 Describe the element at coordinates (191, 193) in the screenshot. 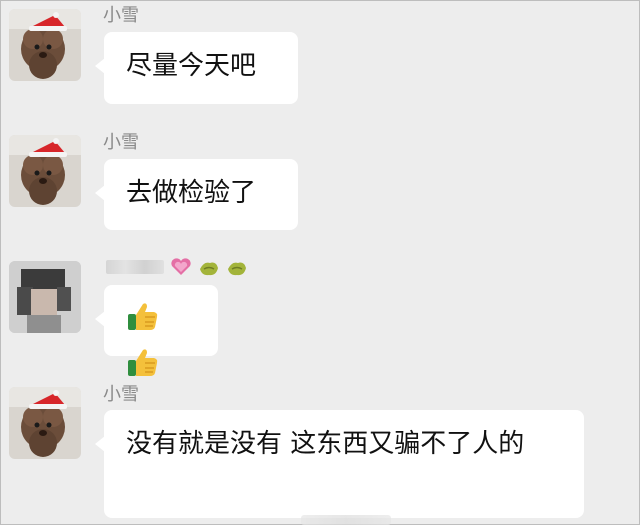

I see `message-text: 去做检验了` at that location.